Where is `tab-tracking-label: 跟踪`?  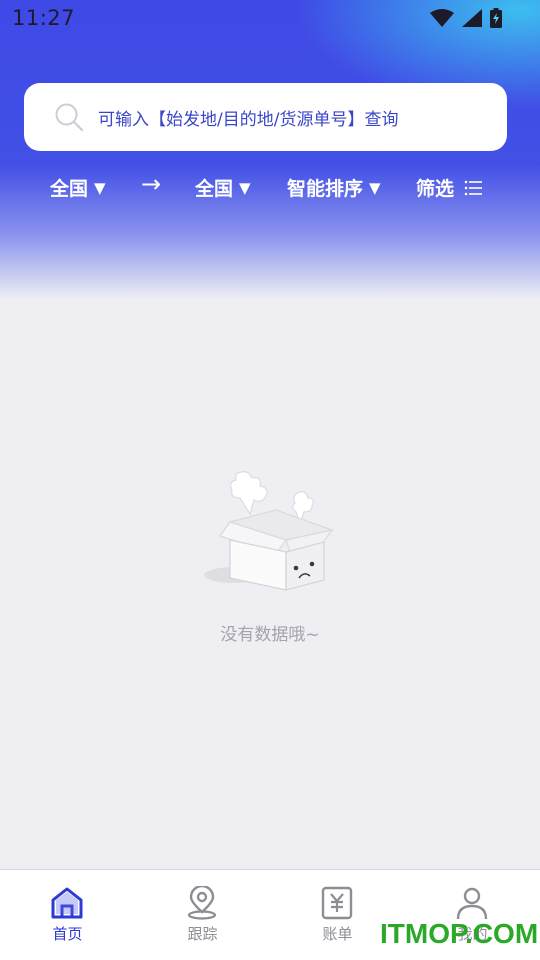
tab-tracking-label: 跟踪 is located at coordinates (202, 934).